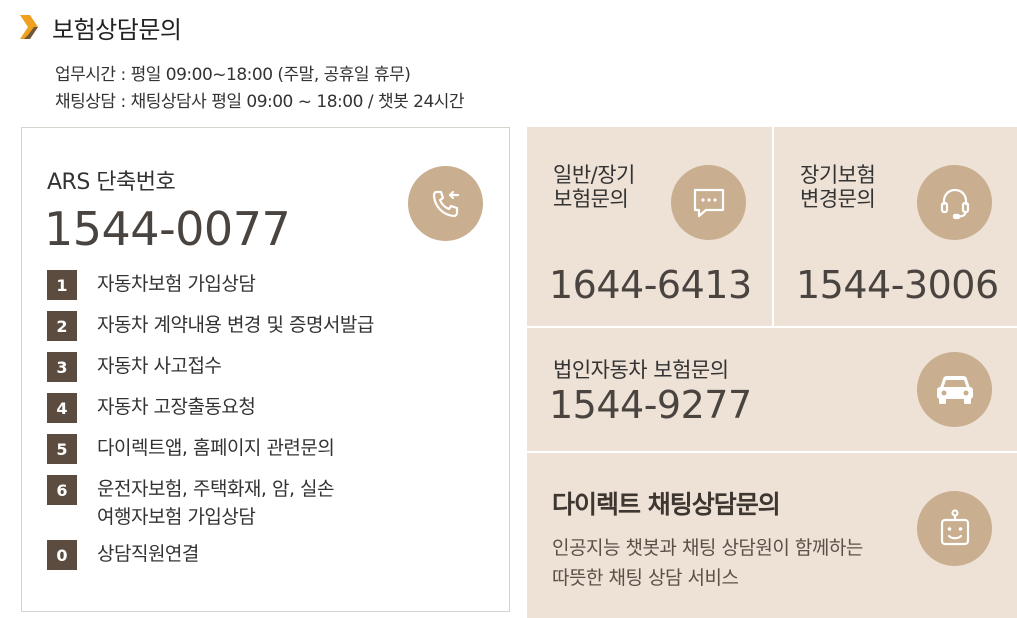 Image resolution: width=1017 pixels, height=618 pixels. What do you see at coordinates (838, 199) in the screenshot?
I see `long-term-label-line-2: 변경문의` at bounding box center [838, 199].